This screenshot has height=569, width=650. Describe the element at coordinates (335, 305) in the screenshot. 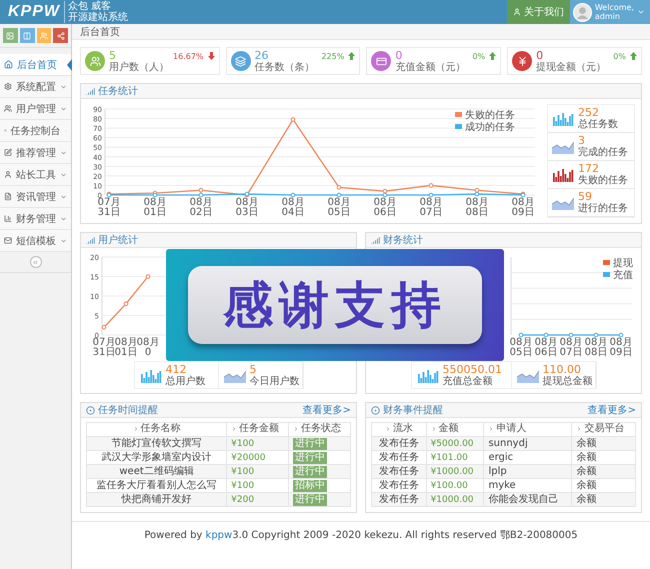

I see `banner-text: 感谢支持` at that location.